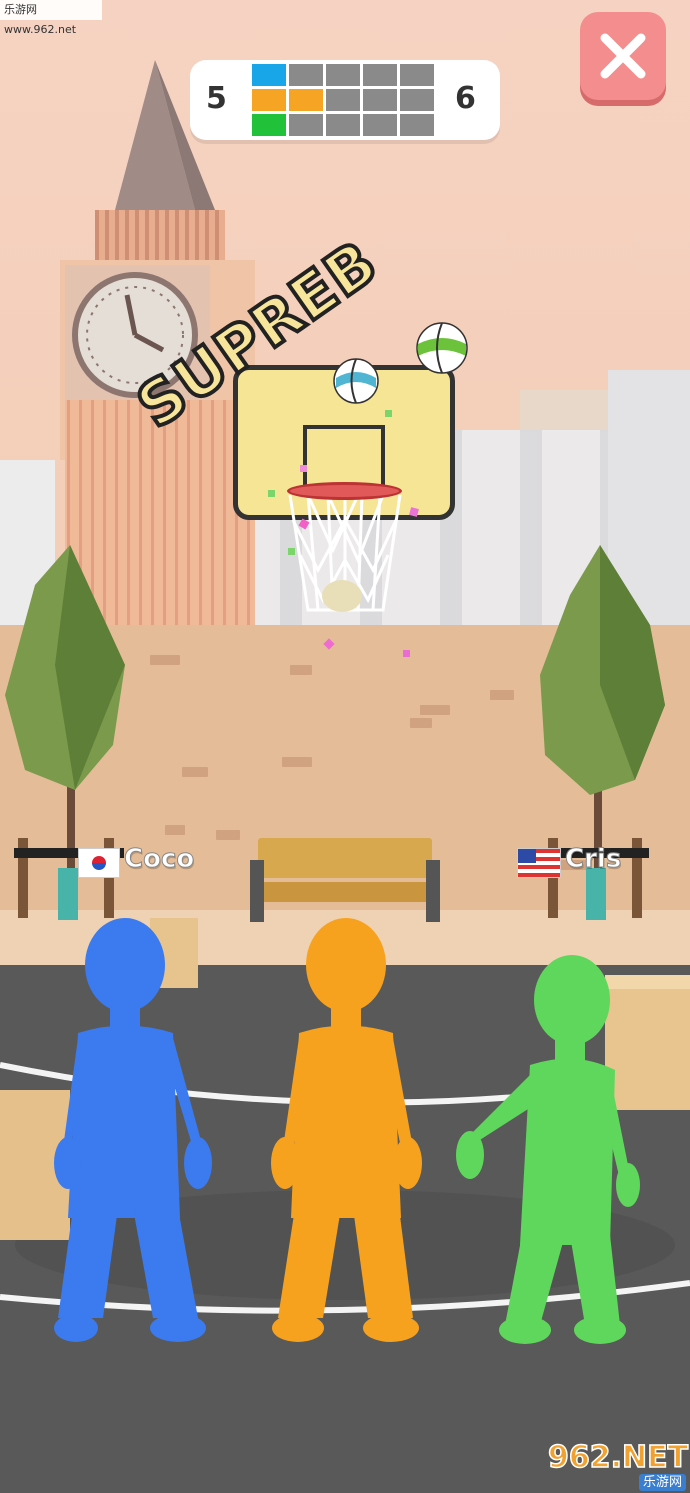  I want to click on close-button, so click(623, 56).